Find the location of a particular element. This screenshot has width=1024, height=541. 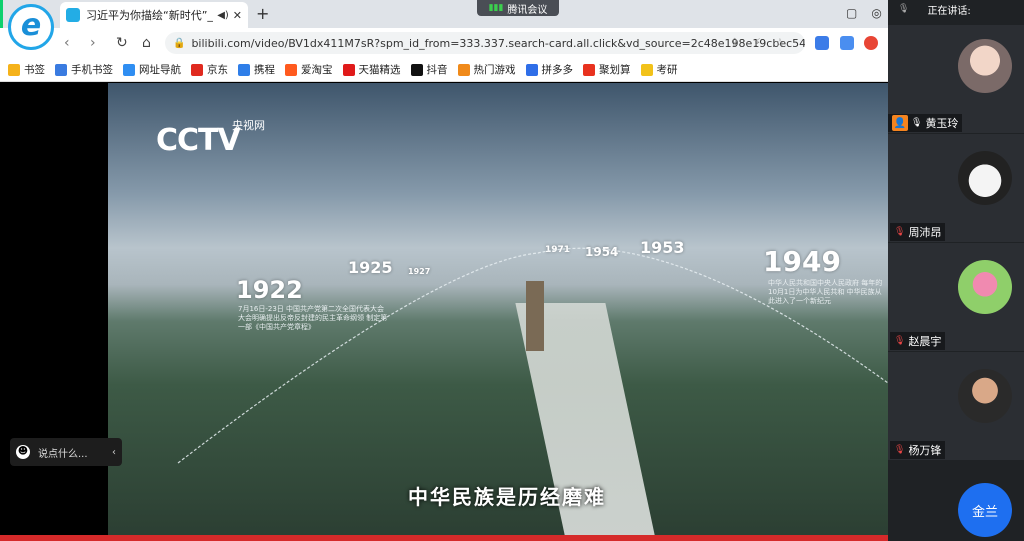

participant-name: 👤 🎙 黄玉玲 is located at coordinates (925, 123).